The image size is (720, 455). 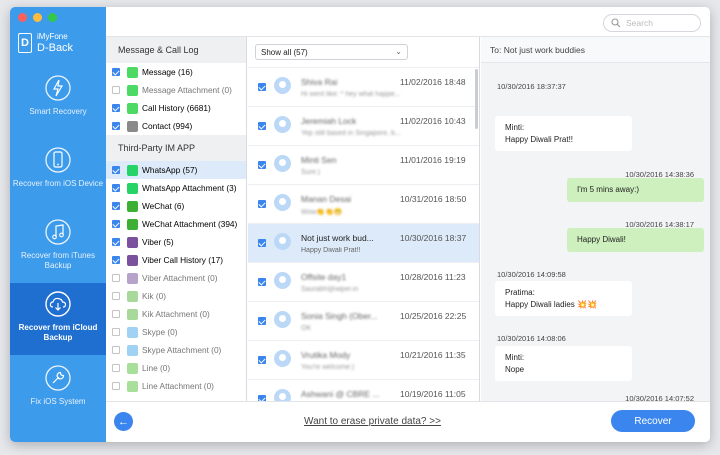 What do you see at coordinates (608, 189) in the screenshot?
I see `message-text: I'm 5 mins away:)` at bounding box center [608, 189].